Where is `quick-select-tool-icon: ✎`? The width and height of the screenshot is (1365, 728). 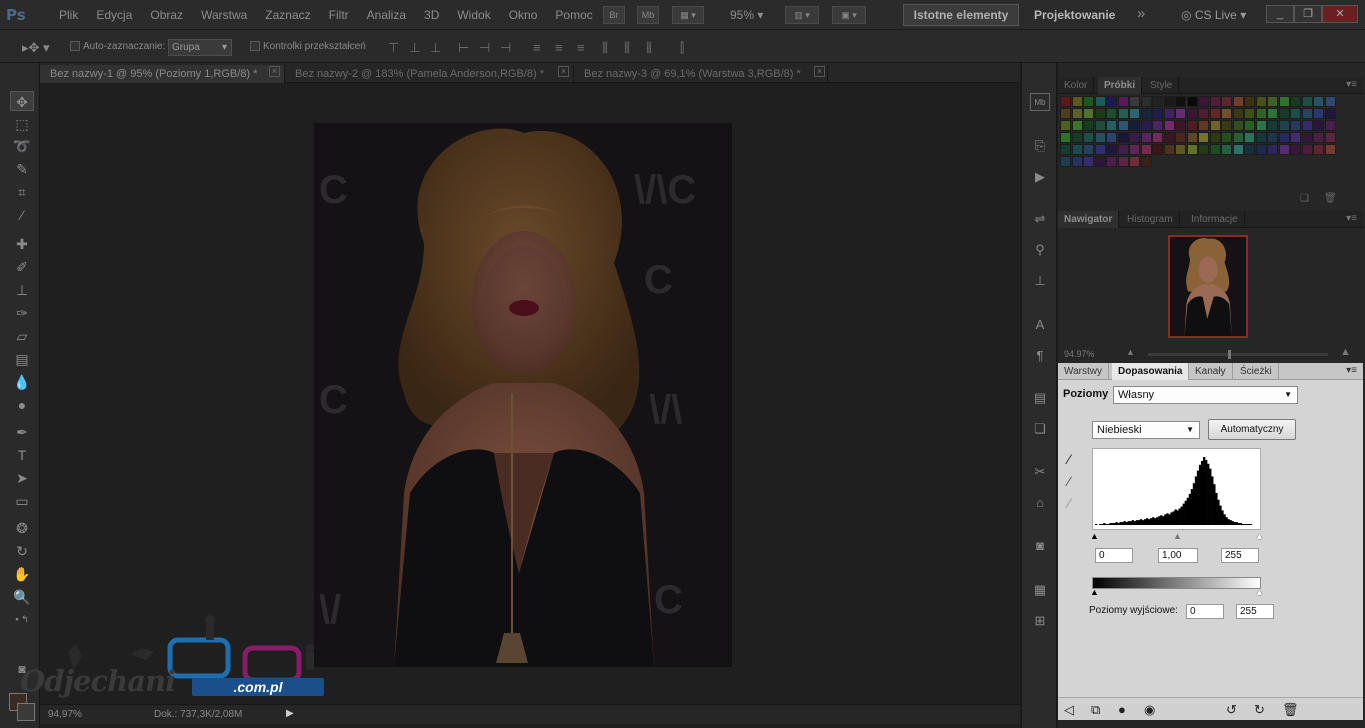
quick-select-tool-icon: ✎ is located at coordinates (22, 169).